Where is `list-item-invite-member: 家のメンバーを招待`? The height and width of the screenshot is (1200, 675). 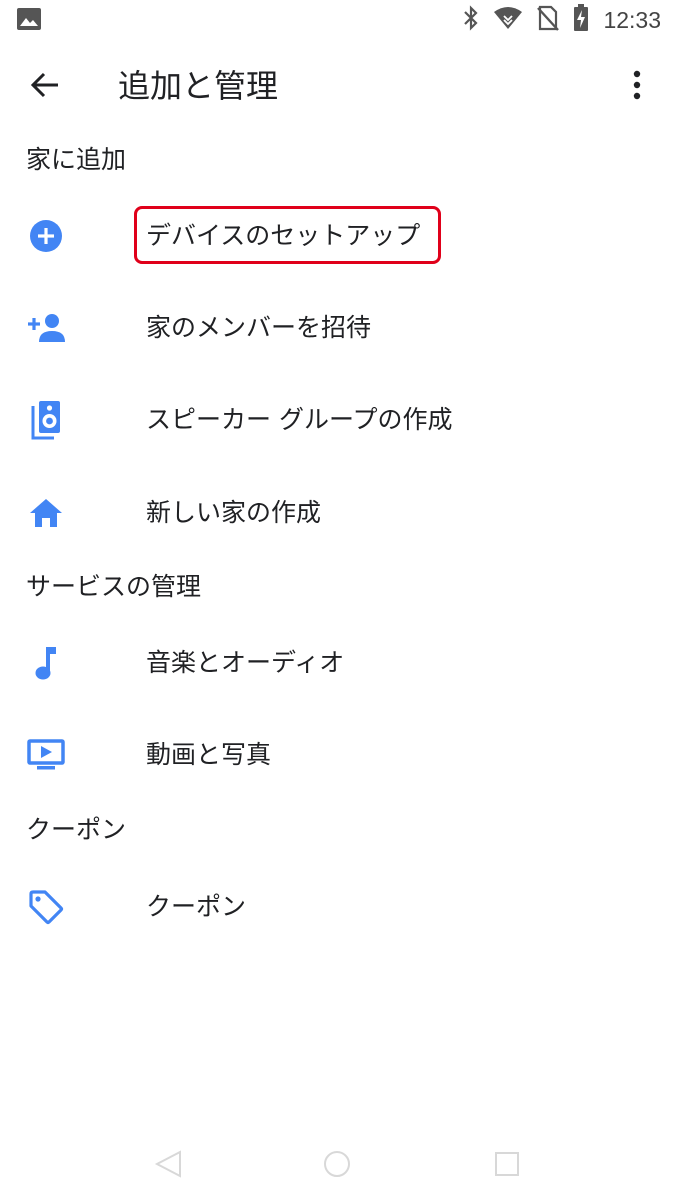
list-item-invite-member: 家のメンバーを招待 is located at coordinates (337, 328).